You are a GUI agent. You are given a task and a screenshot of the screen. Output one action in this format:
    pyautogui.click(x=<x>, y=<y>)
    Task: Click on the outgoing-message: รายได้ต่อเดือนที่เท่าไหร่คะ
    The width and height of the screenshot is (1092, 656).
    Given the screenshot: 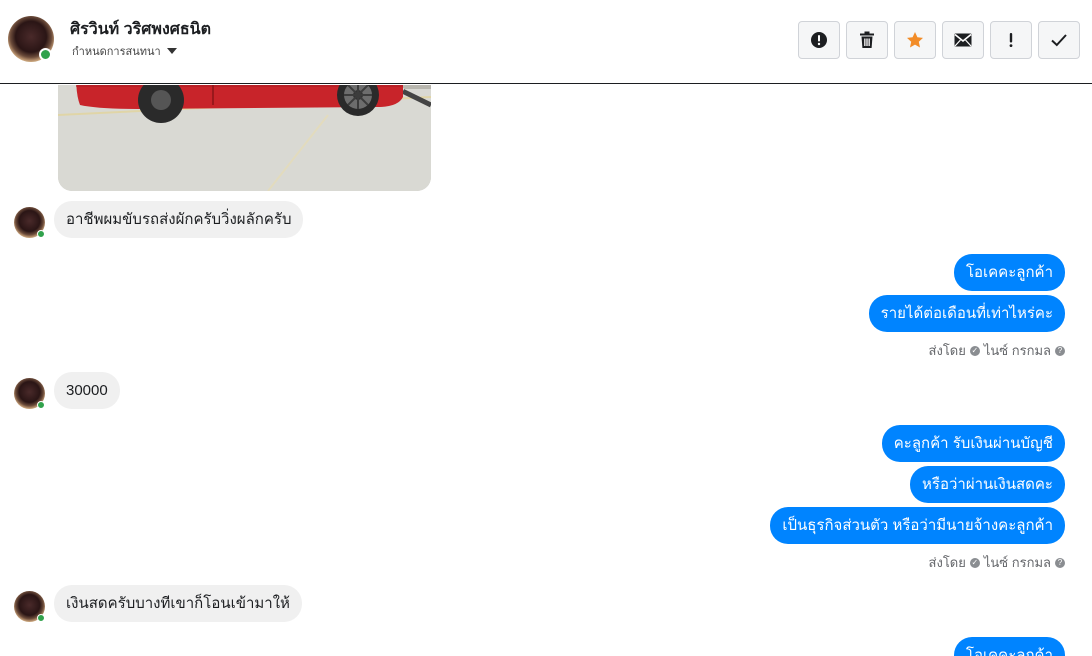 What is the action you would take?
    pyautogui.click(x=966, y=313)
    